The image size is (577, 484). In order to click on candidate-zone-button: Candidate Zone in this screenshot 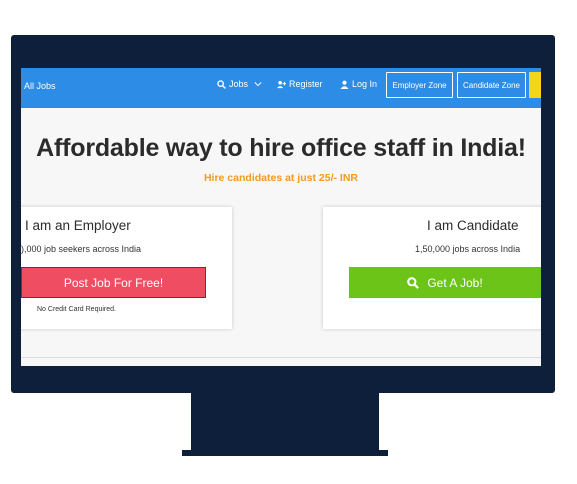, I will do `click(491, 85)`.